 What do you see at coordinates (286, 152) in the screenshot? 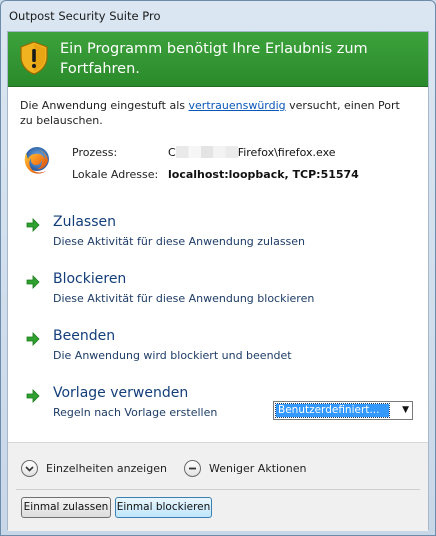
I see `process-value-end: Firefox\firefox.exe` at bounding box center [286, 152].